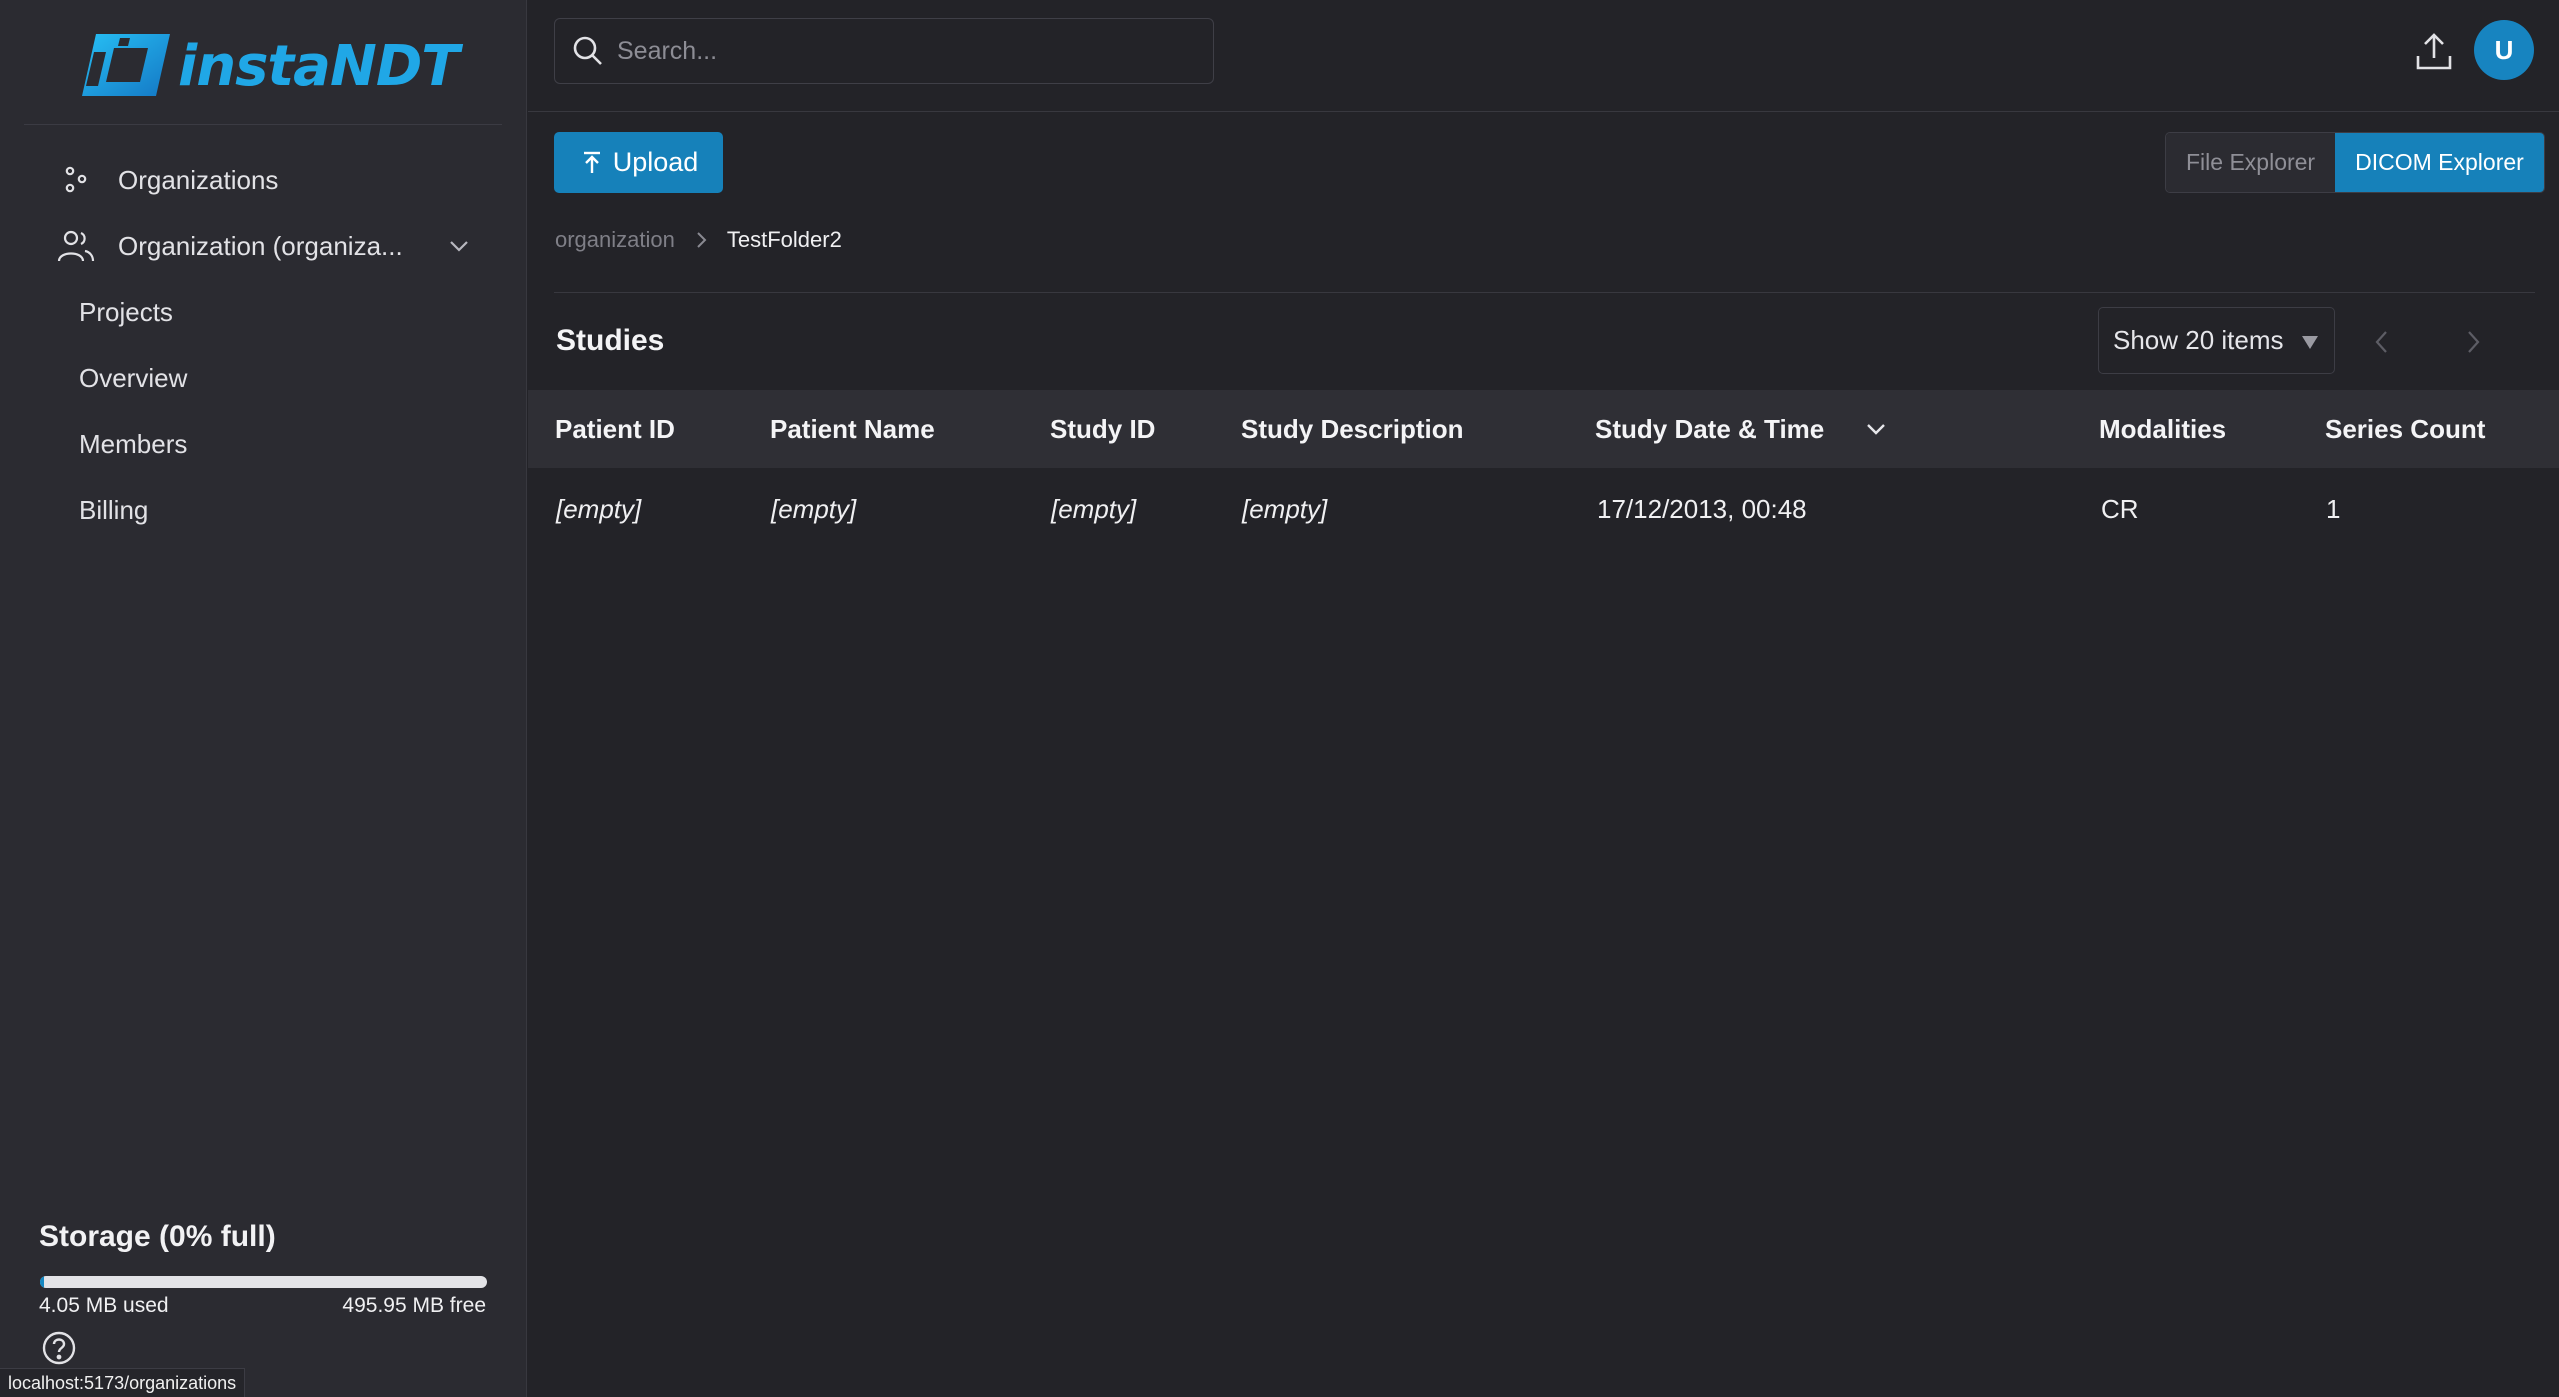 This screenshot has width=2559, height=1397. Describe the element at coordinates (1709, 429) in the screenshot. I see `column-header-study-date-time: Study Date & Time` at that location.